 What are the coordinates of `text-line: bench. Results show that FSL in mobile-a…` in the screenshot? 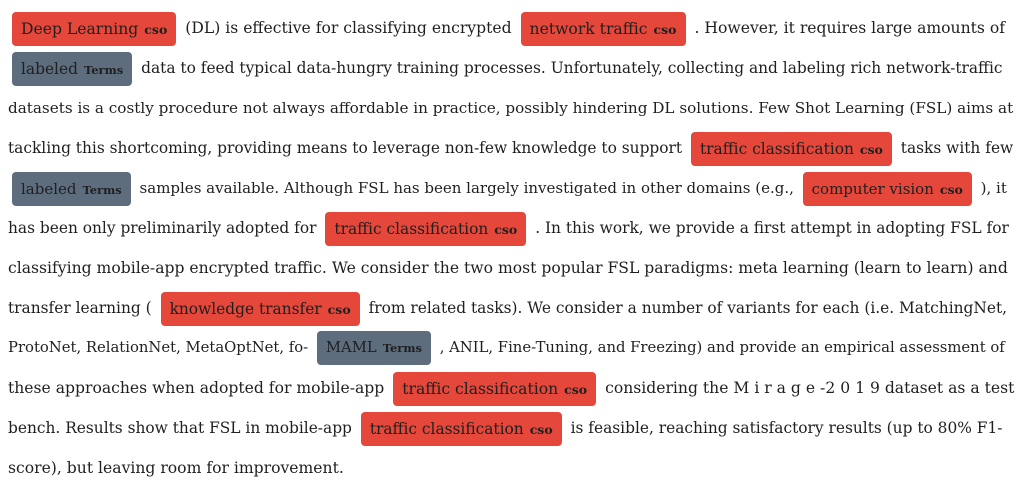 It's located at (505, 428).